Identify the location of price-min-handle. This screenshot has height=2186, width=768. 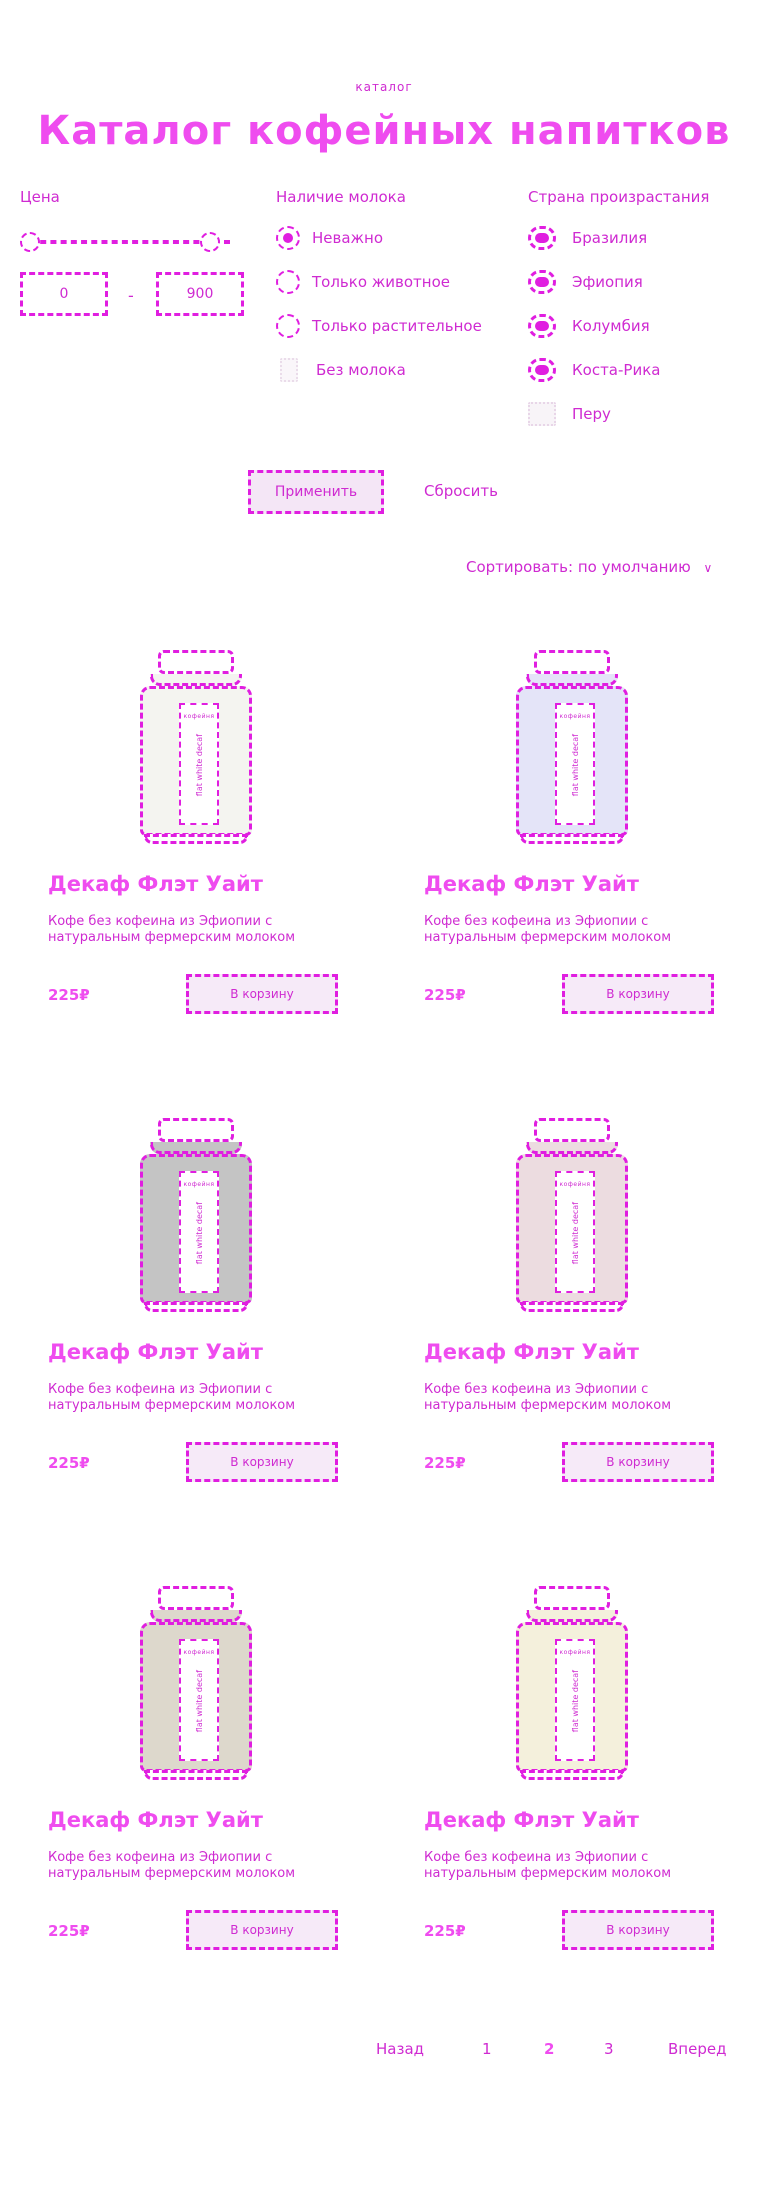
(30, 242).